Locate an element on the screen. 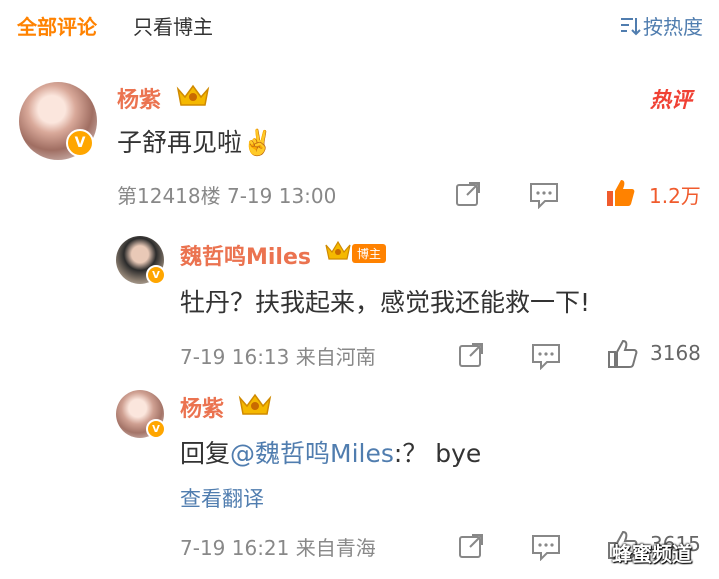 The image size is (719, 579). translate-link: 查看翻译 is located at coordinates (222, 498).